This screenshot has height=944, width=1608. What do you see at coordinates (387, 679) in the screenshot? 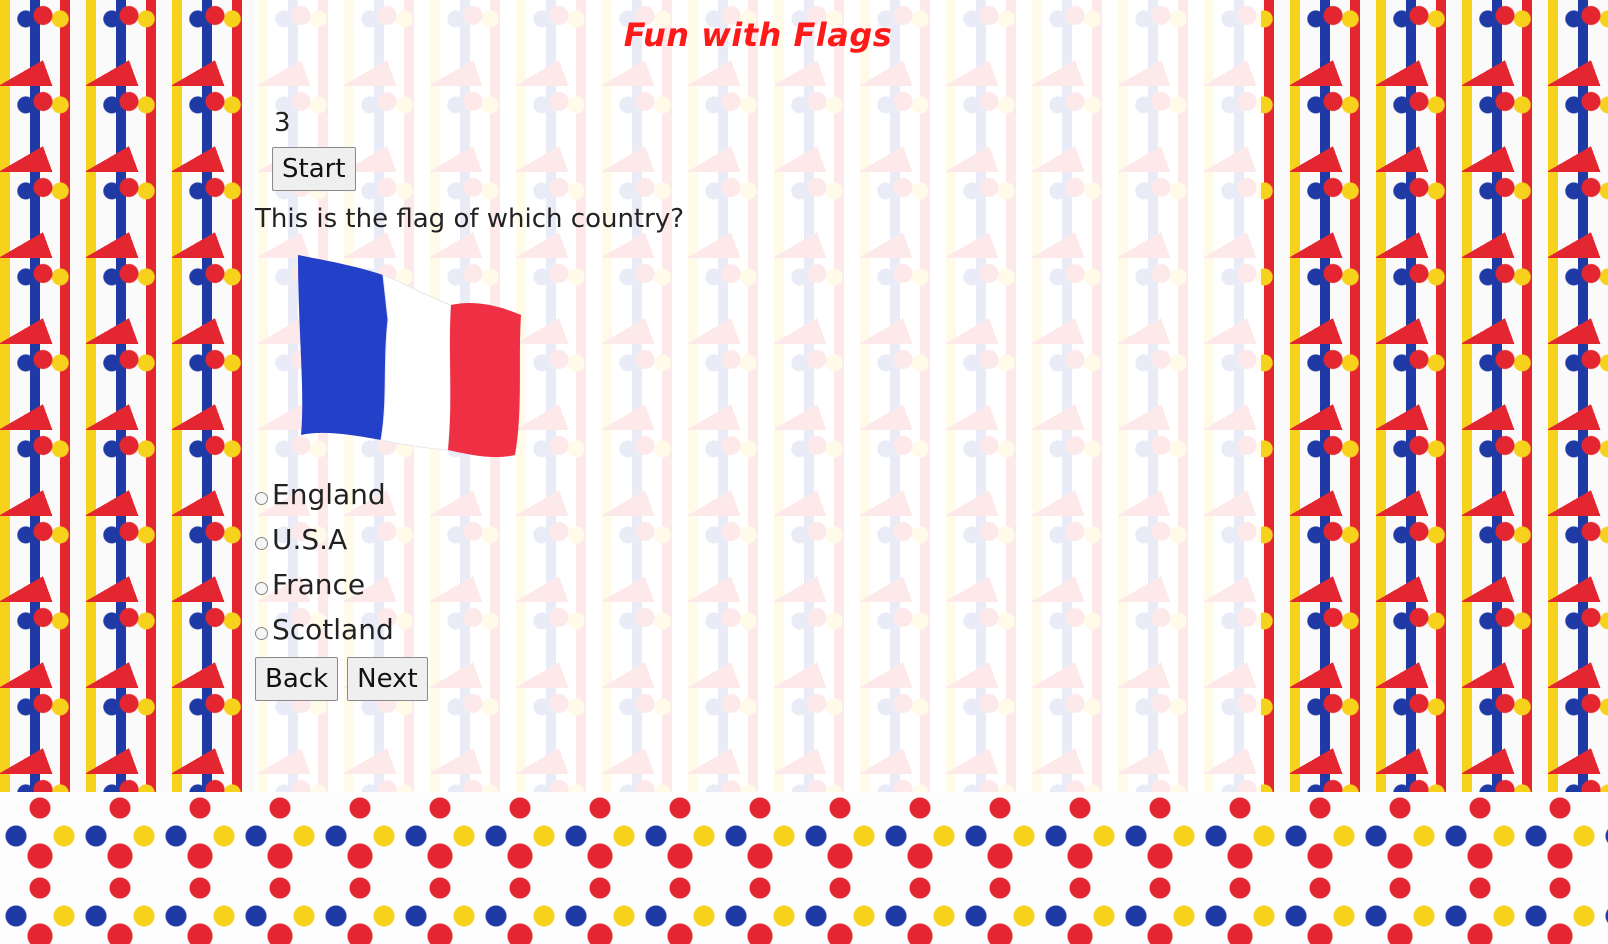
I see `next-button: Next` at bounding box center [387, 679].